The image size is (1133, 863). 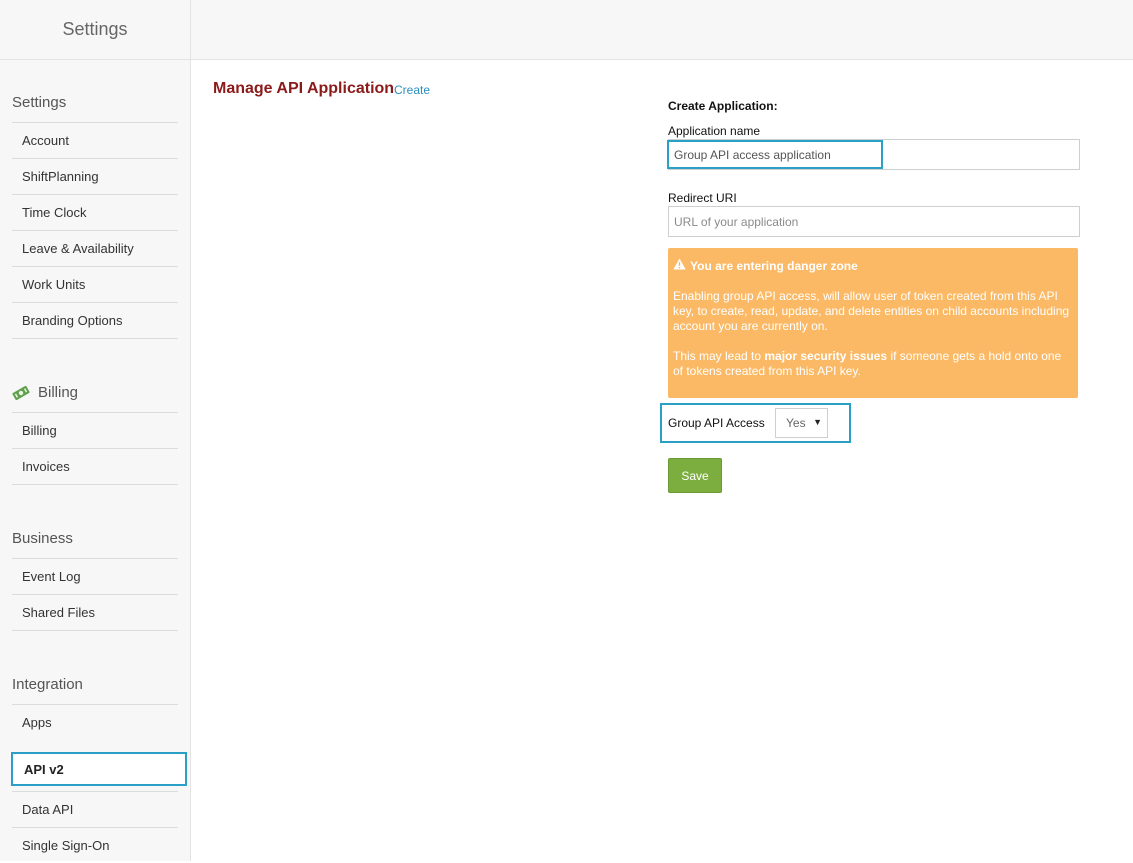 What do you see at coordinates (873, 266) in the screenshot?
I see `danger-title: You are entering danger zone` at bounding box center [873, 266].